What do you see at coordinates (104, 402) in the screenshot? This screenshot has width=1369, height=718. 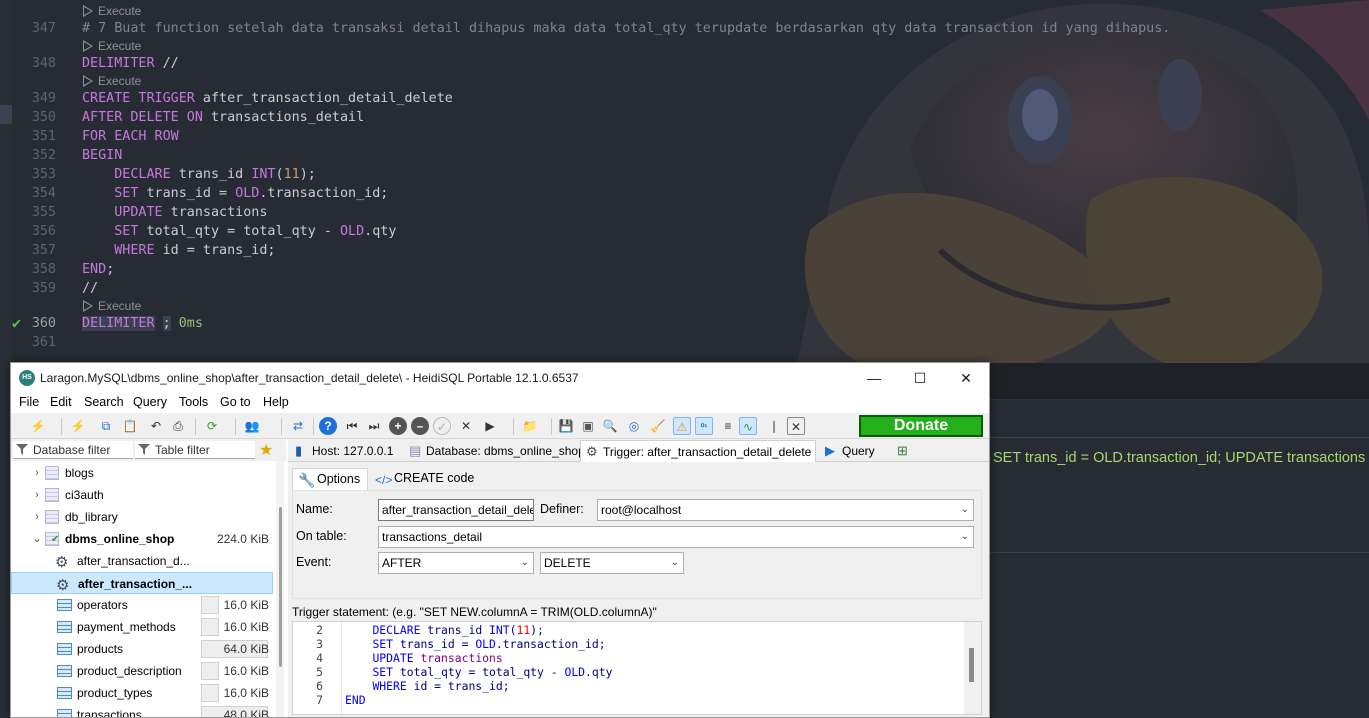 I see `menu-search: Search` at bounding box center [104, 402].